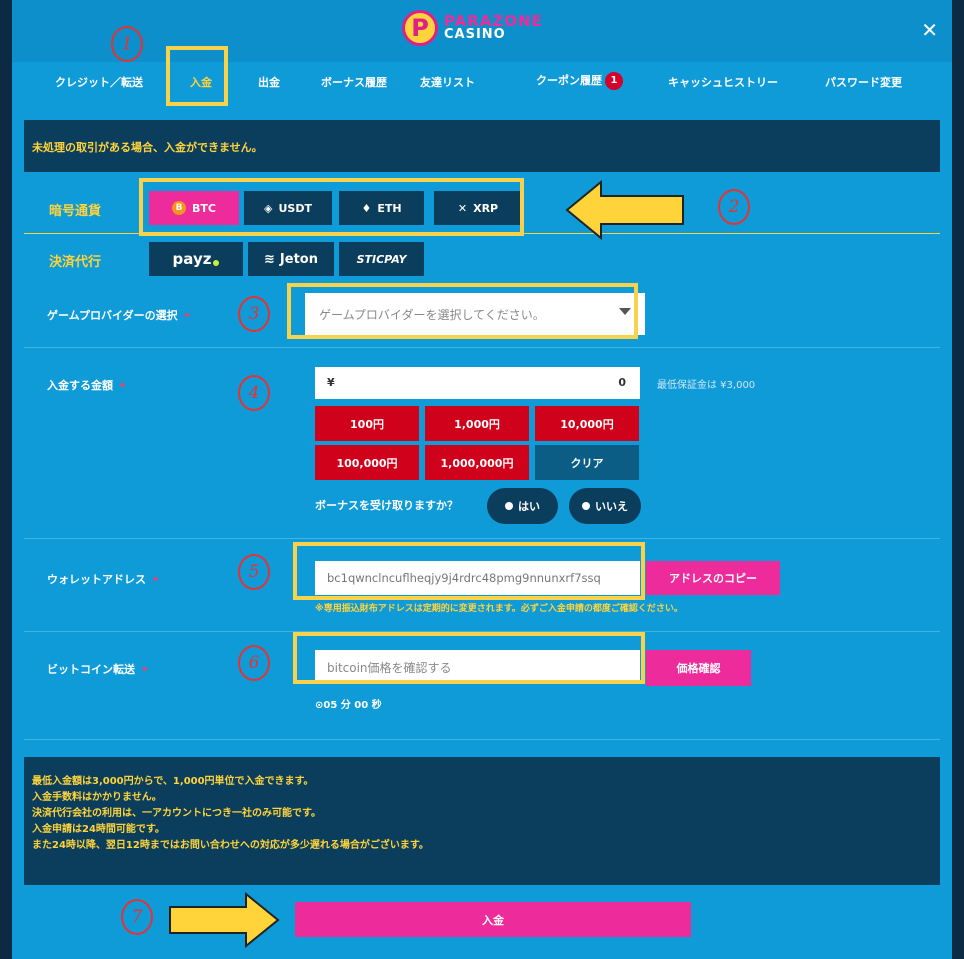 This screenshot has height=959, width=964. Describe the element at coordinates (624, 210) in the screenshot. I see `left-arrow-icon` at that location.